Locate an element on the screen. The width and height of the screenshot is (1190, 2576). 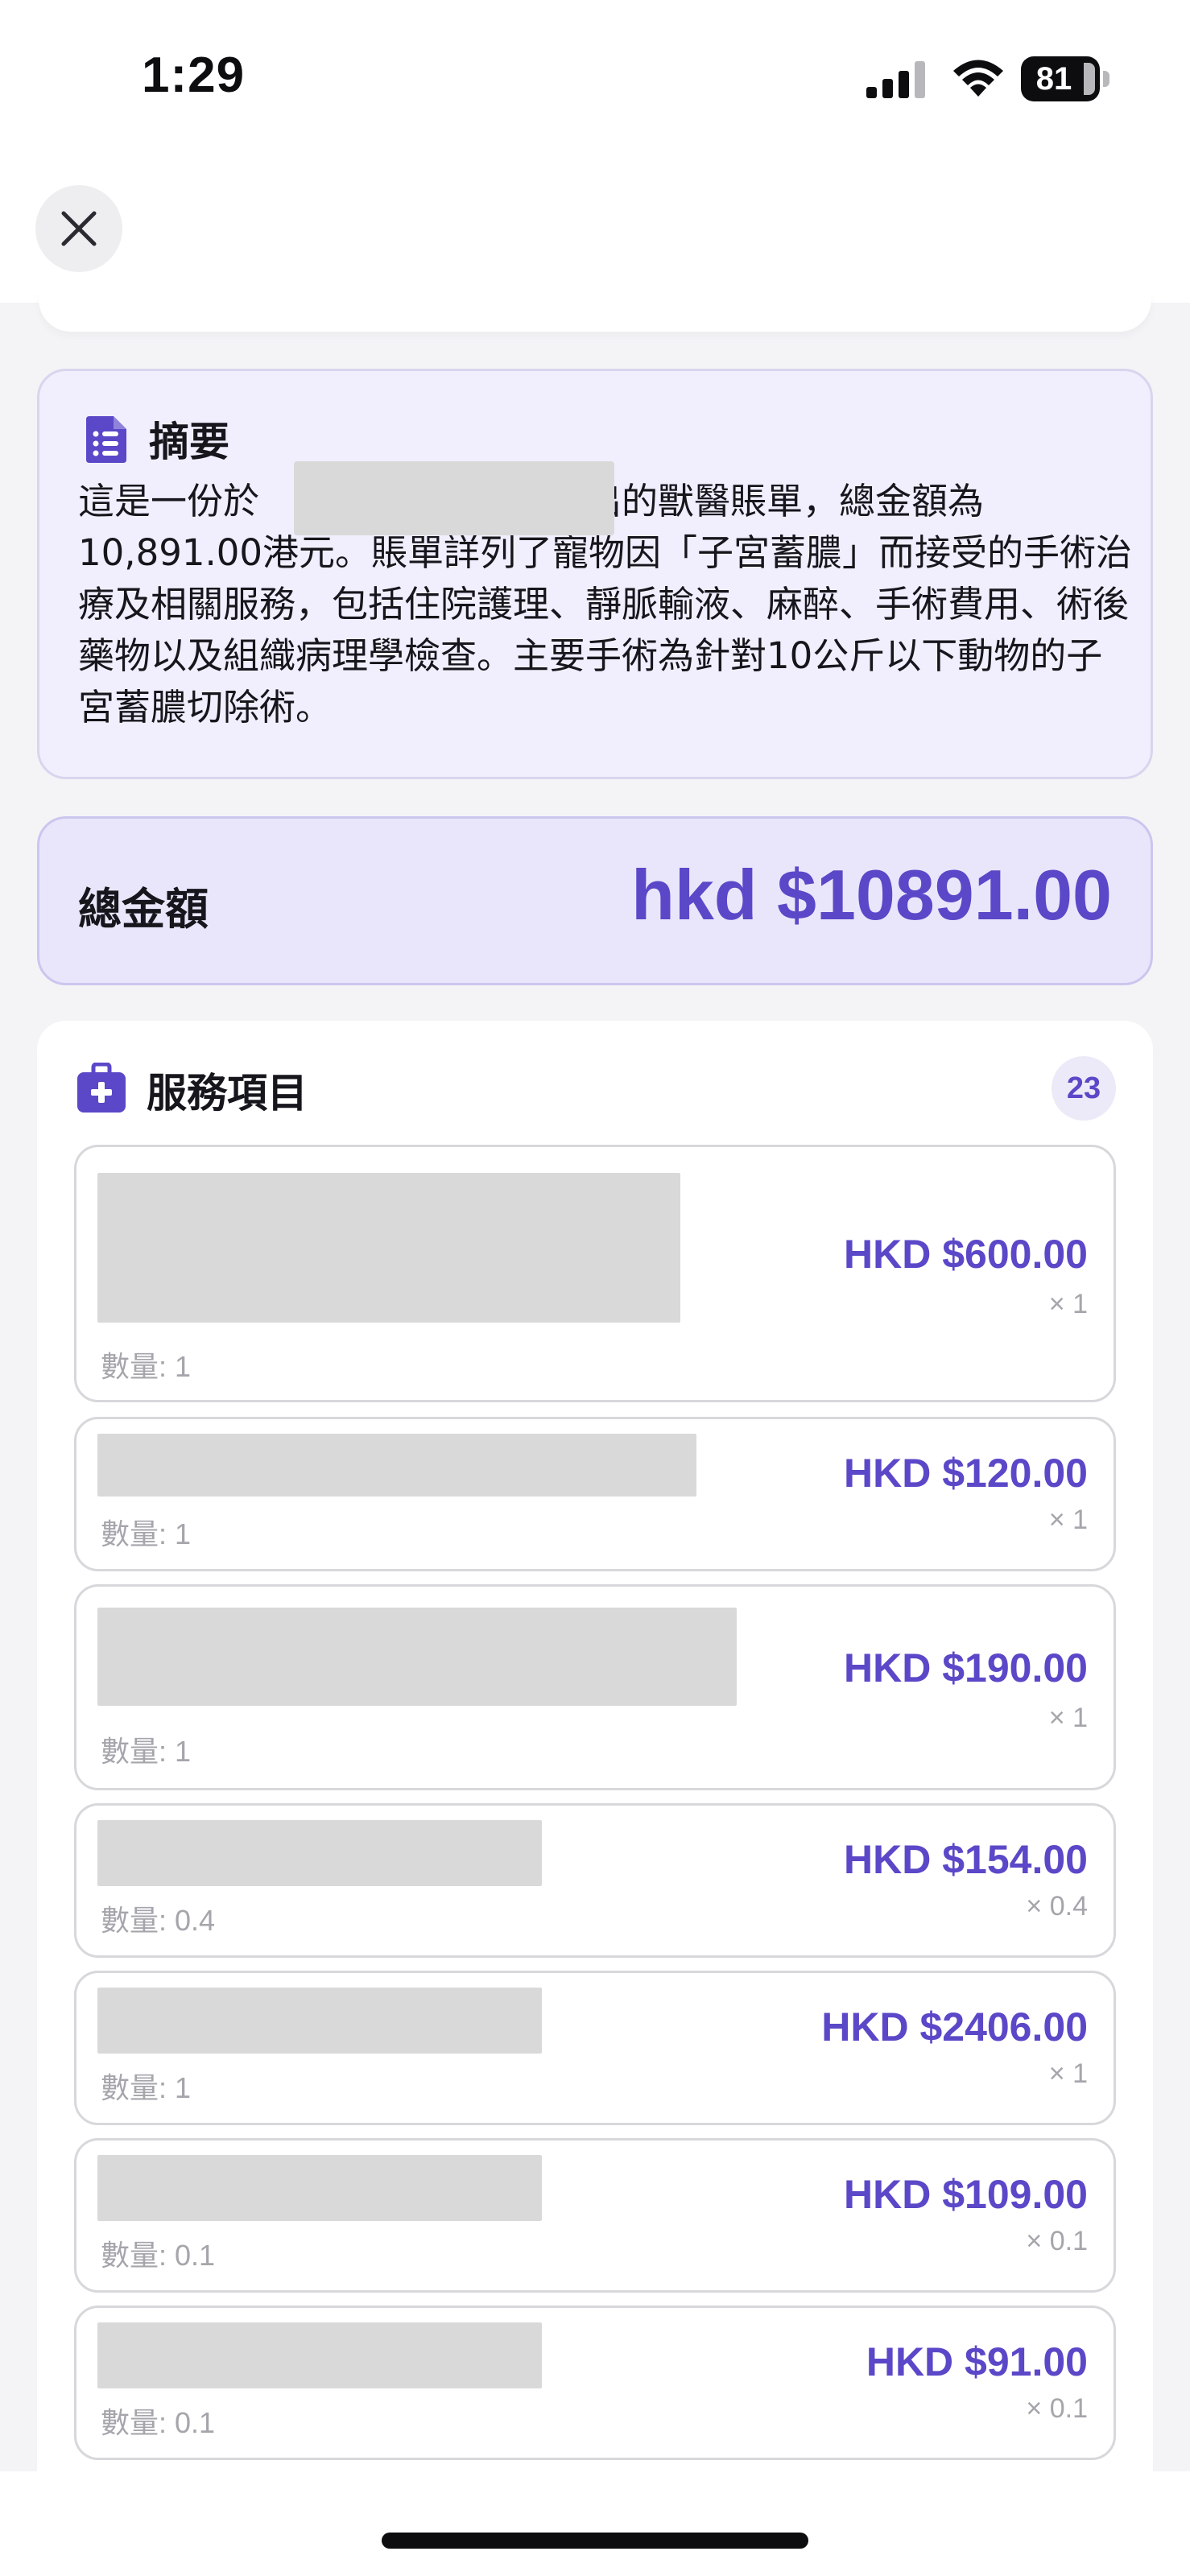
service-item: 數量: 0.1 HKD $91.00 × 0.1 is located at coordinates (595, 2383).